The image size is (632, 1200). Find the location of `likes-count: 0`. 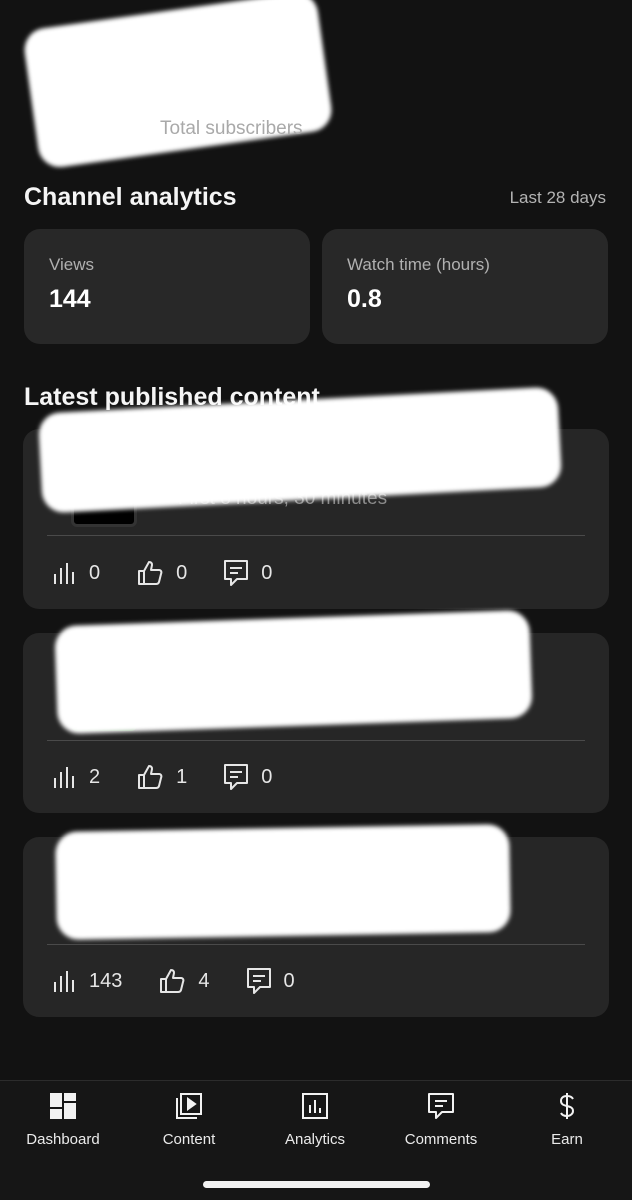

likes-count: 0 is located at coordinates (182, 572).